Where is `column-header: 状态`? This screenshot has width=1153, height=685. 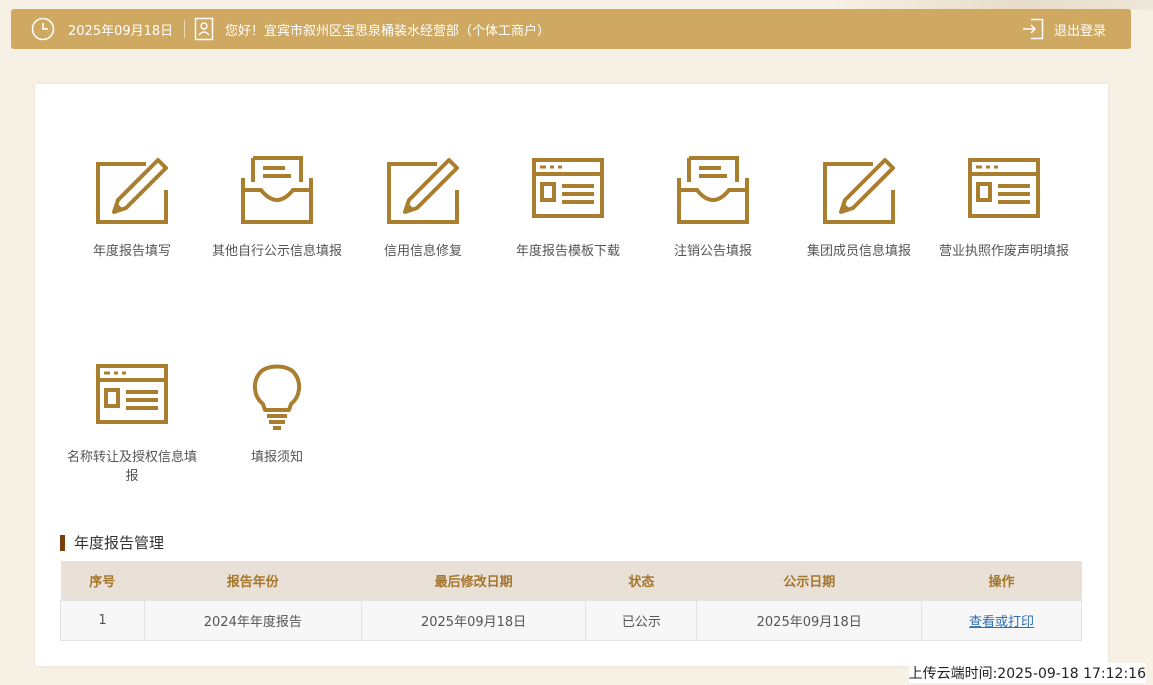 column-header: 状态 is located at coordinates (641, 580).